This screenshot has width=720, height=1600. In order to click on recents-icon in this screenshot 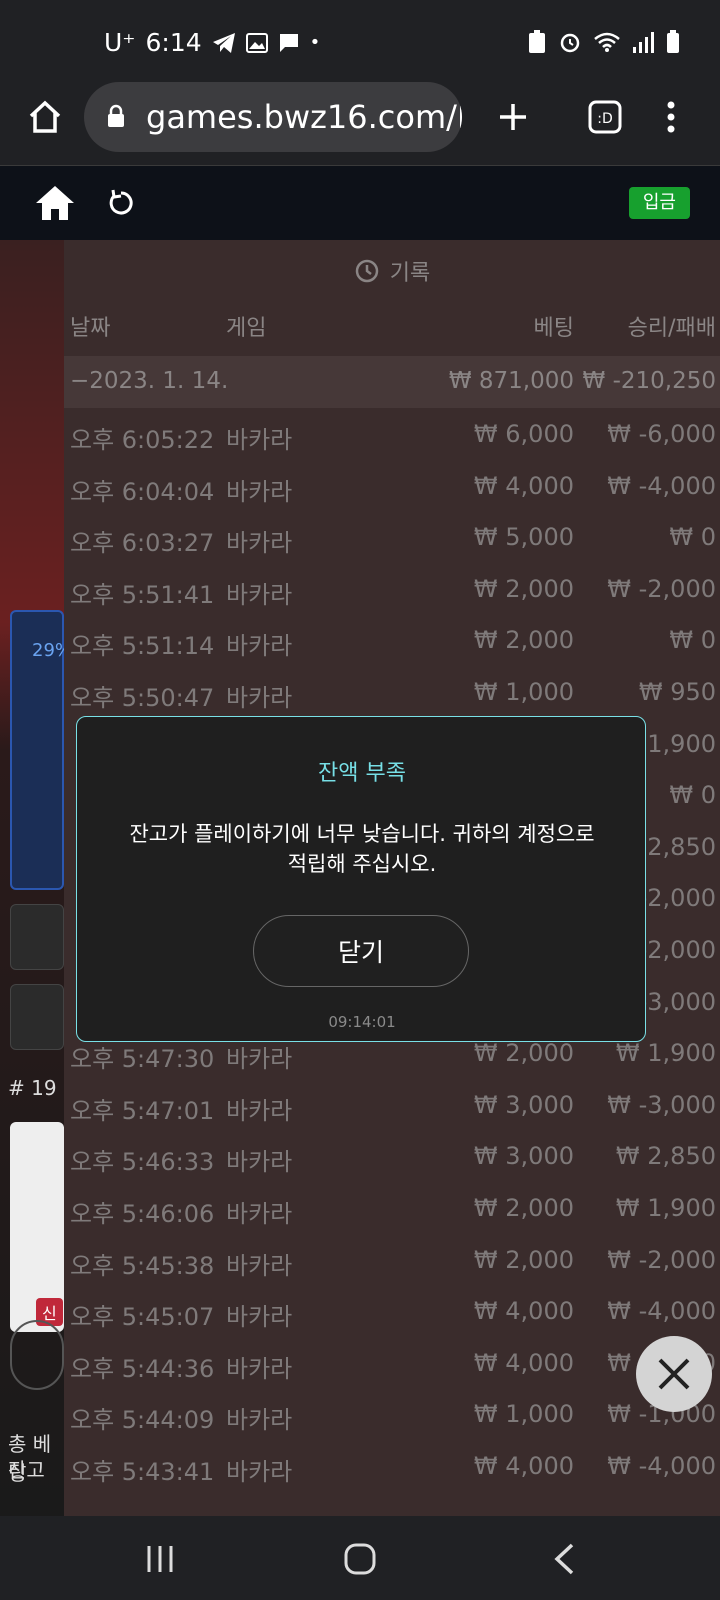, I will do `click(160, 1559)`.